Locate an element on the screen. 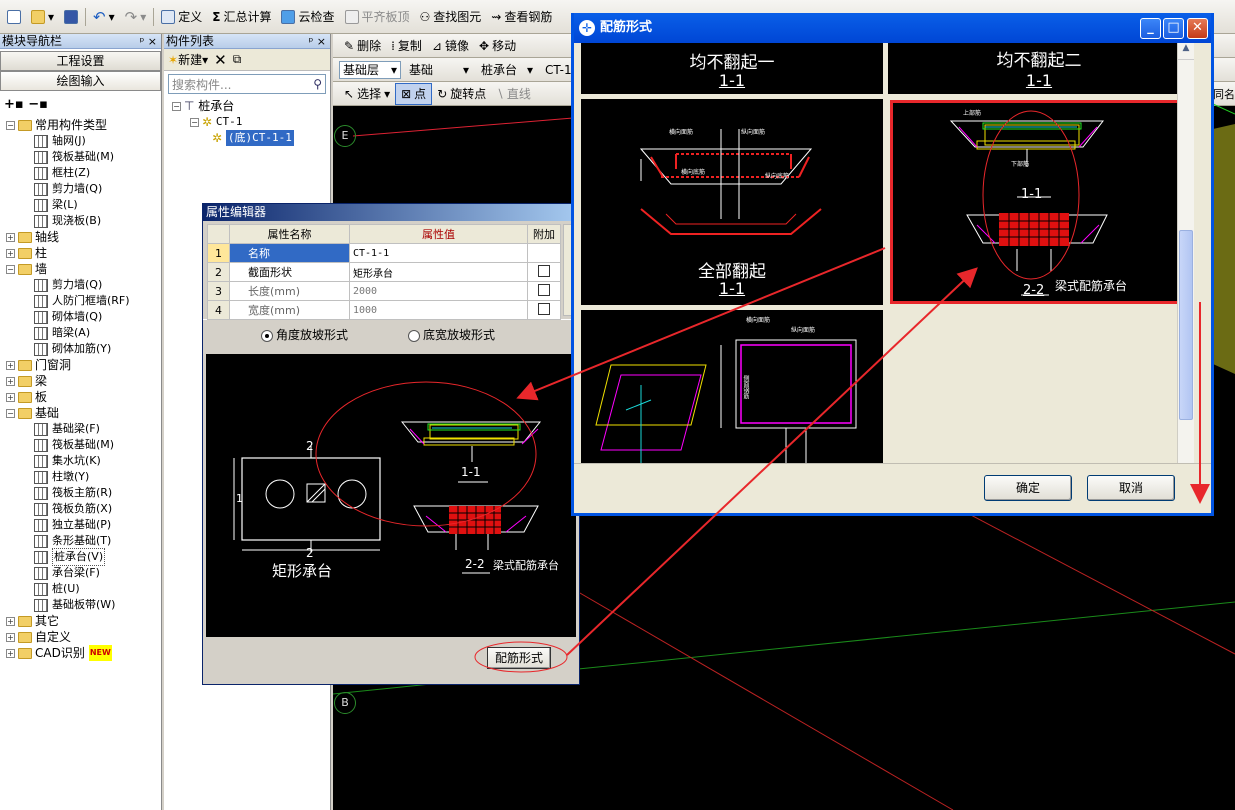  nav-group: + 板 is located at coordinates (83, 397).